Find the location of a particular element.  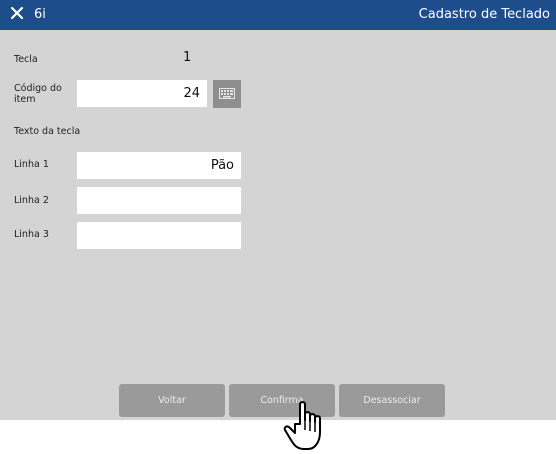

tecla-label: Tecla is located at coordinates (26, 59).